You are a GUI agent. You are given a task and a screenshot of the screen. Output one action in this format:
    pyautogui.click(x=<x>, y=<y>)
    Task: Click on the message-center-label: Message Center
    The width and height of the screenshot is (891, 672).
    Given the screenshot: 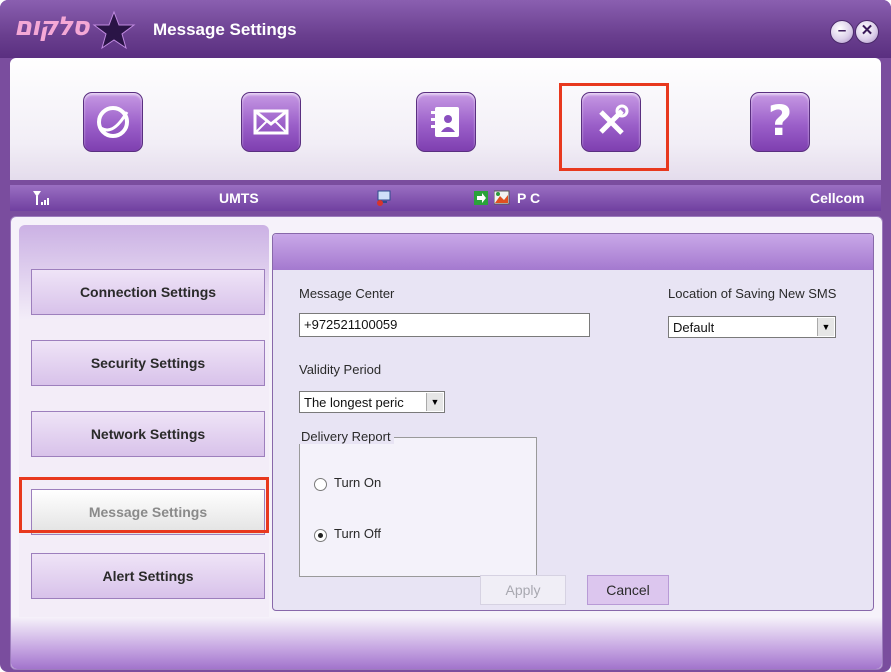 What is the action you would take?
    pyautogui.click(x=347, y=293)
    